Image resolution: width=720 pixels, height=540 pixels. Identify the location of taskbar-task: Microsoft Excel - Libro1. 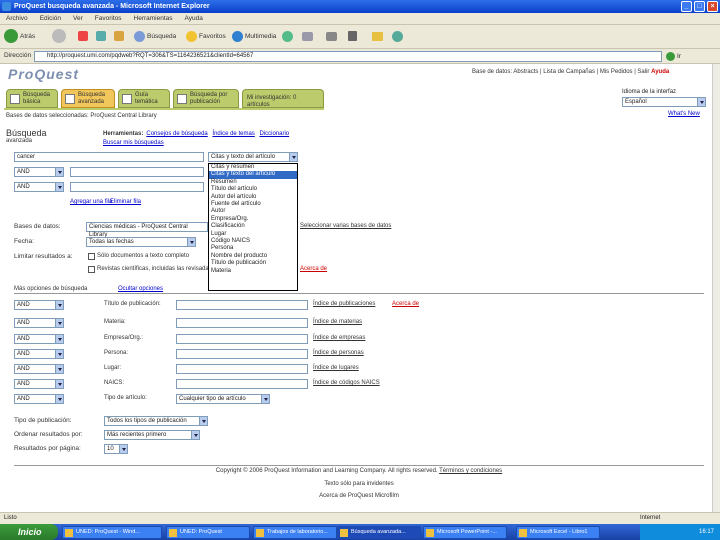
(558, 532).